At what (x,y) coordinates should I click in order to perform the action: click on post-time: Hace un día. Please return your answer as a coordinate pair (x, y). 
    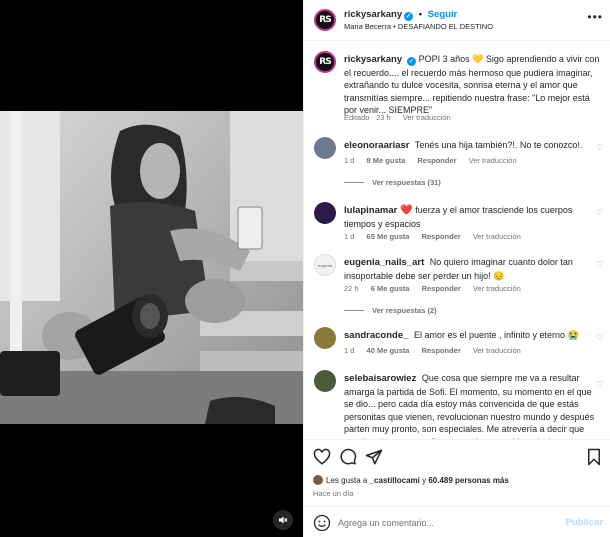
    Looking at the image, I should click on (333, 493).